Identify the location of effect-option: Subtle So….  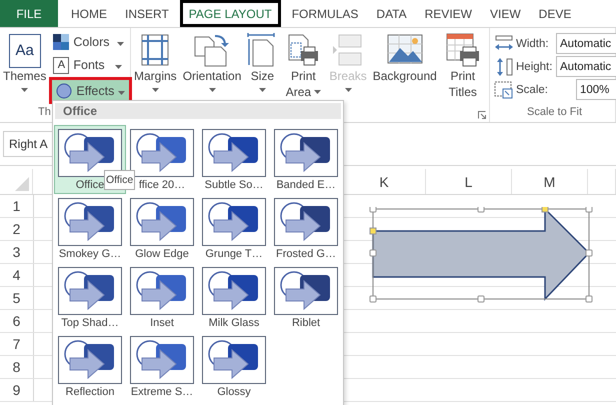
(234, 159).